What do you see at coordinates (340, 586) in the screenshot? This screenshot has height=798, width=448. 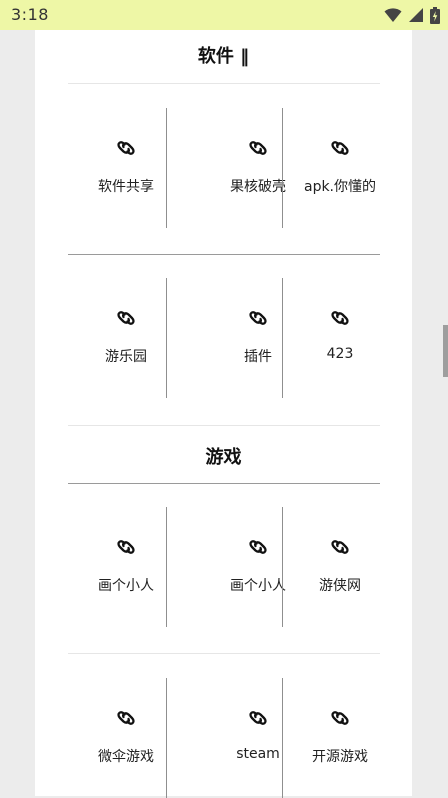 I see `grid-item-label: 游侠网` at bounding box center [340, 586].